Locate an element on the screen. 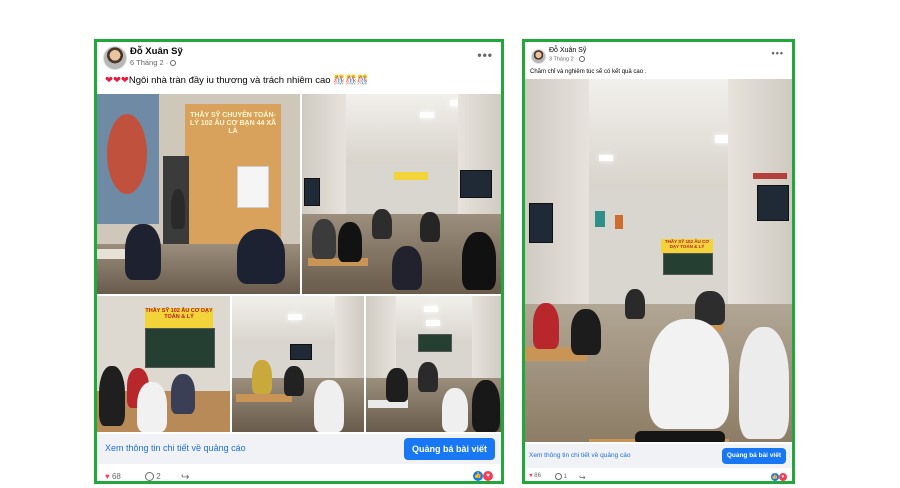 This screenshot has width=900, height=488. engagement-bar: ♥ 68 2 ↪ 👍 ♥ is located at coordinates (299, 474).